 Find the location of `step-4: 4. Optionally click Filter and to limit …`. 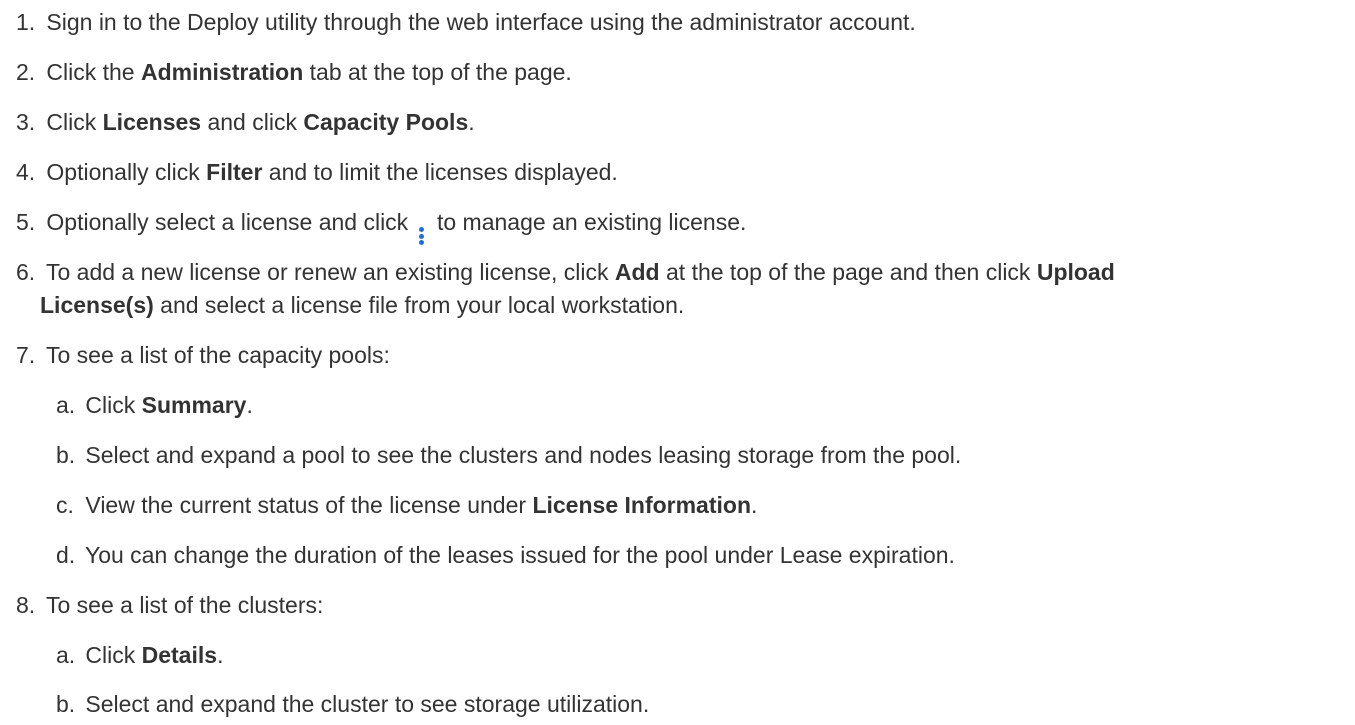

step-4: 4. Optionally click Filter and to limit … is located at coordinates (681, 172).